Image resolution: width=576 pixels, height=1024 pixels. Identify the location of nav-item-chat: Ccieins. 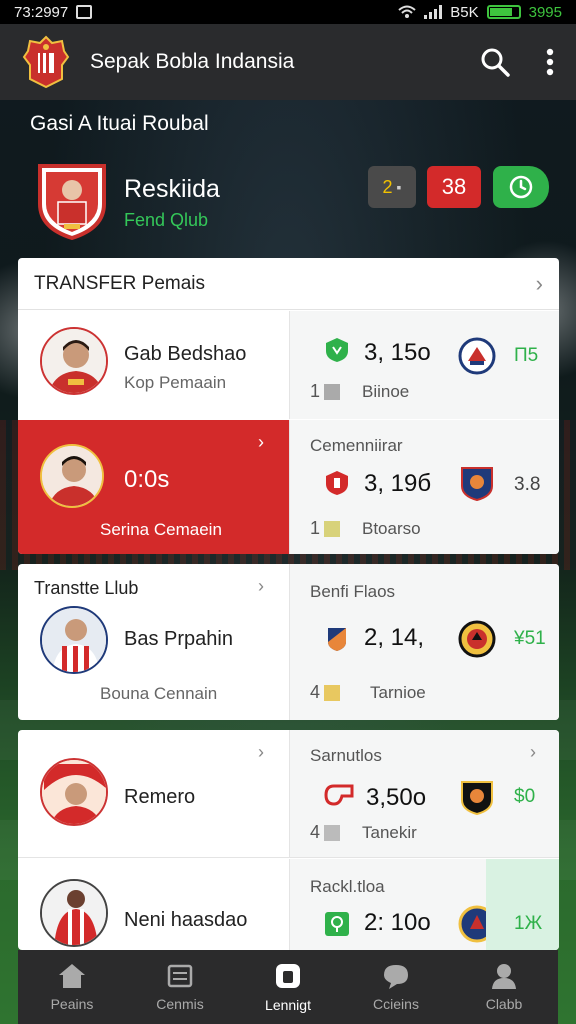
(396, 987).